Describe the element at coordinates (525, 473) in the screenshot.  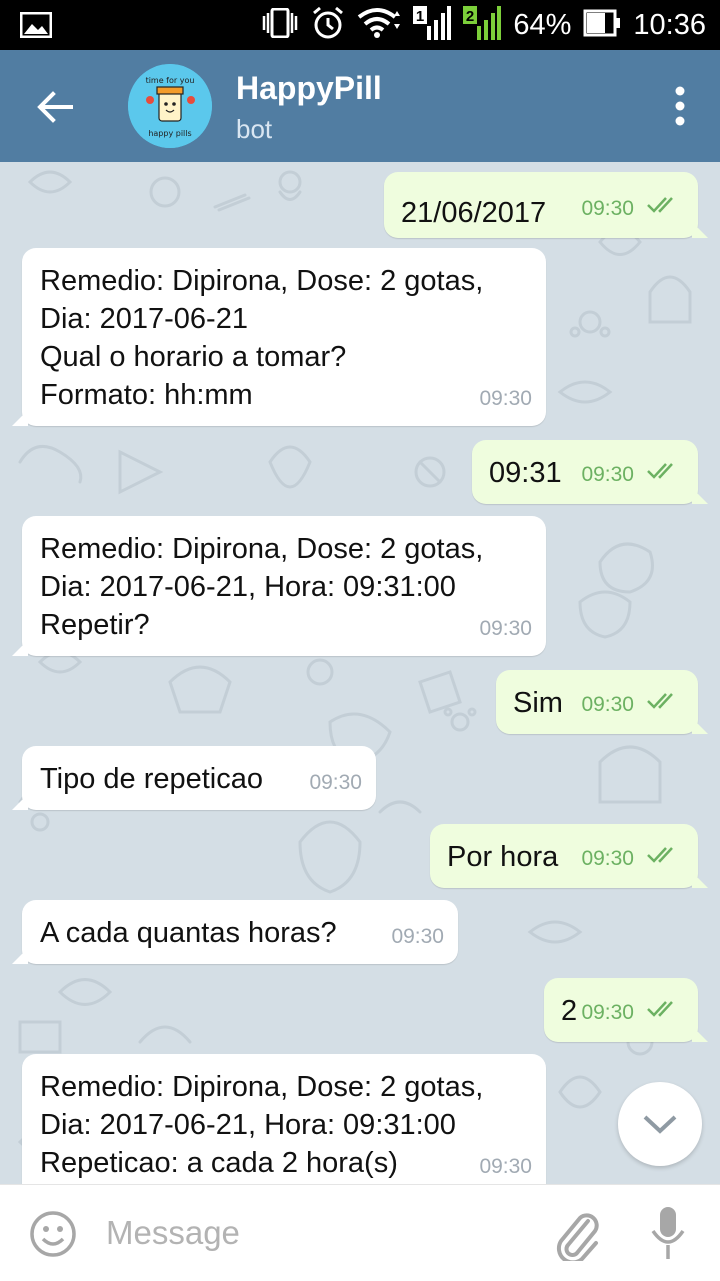
I see `message-text: 09:31` at that location.